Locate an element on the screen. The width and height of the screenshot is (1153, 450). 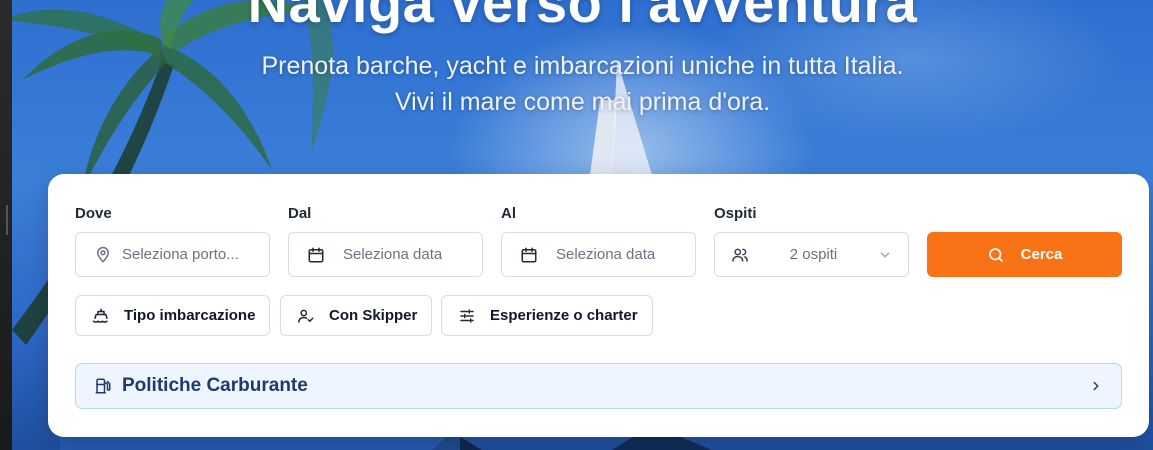
guests-value: 2 ospiti is located at coordinates (813, 254).